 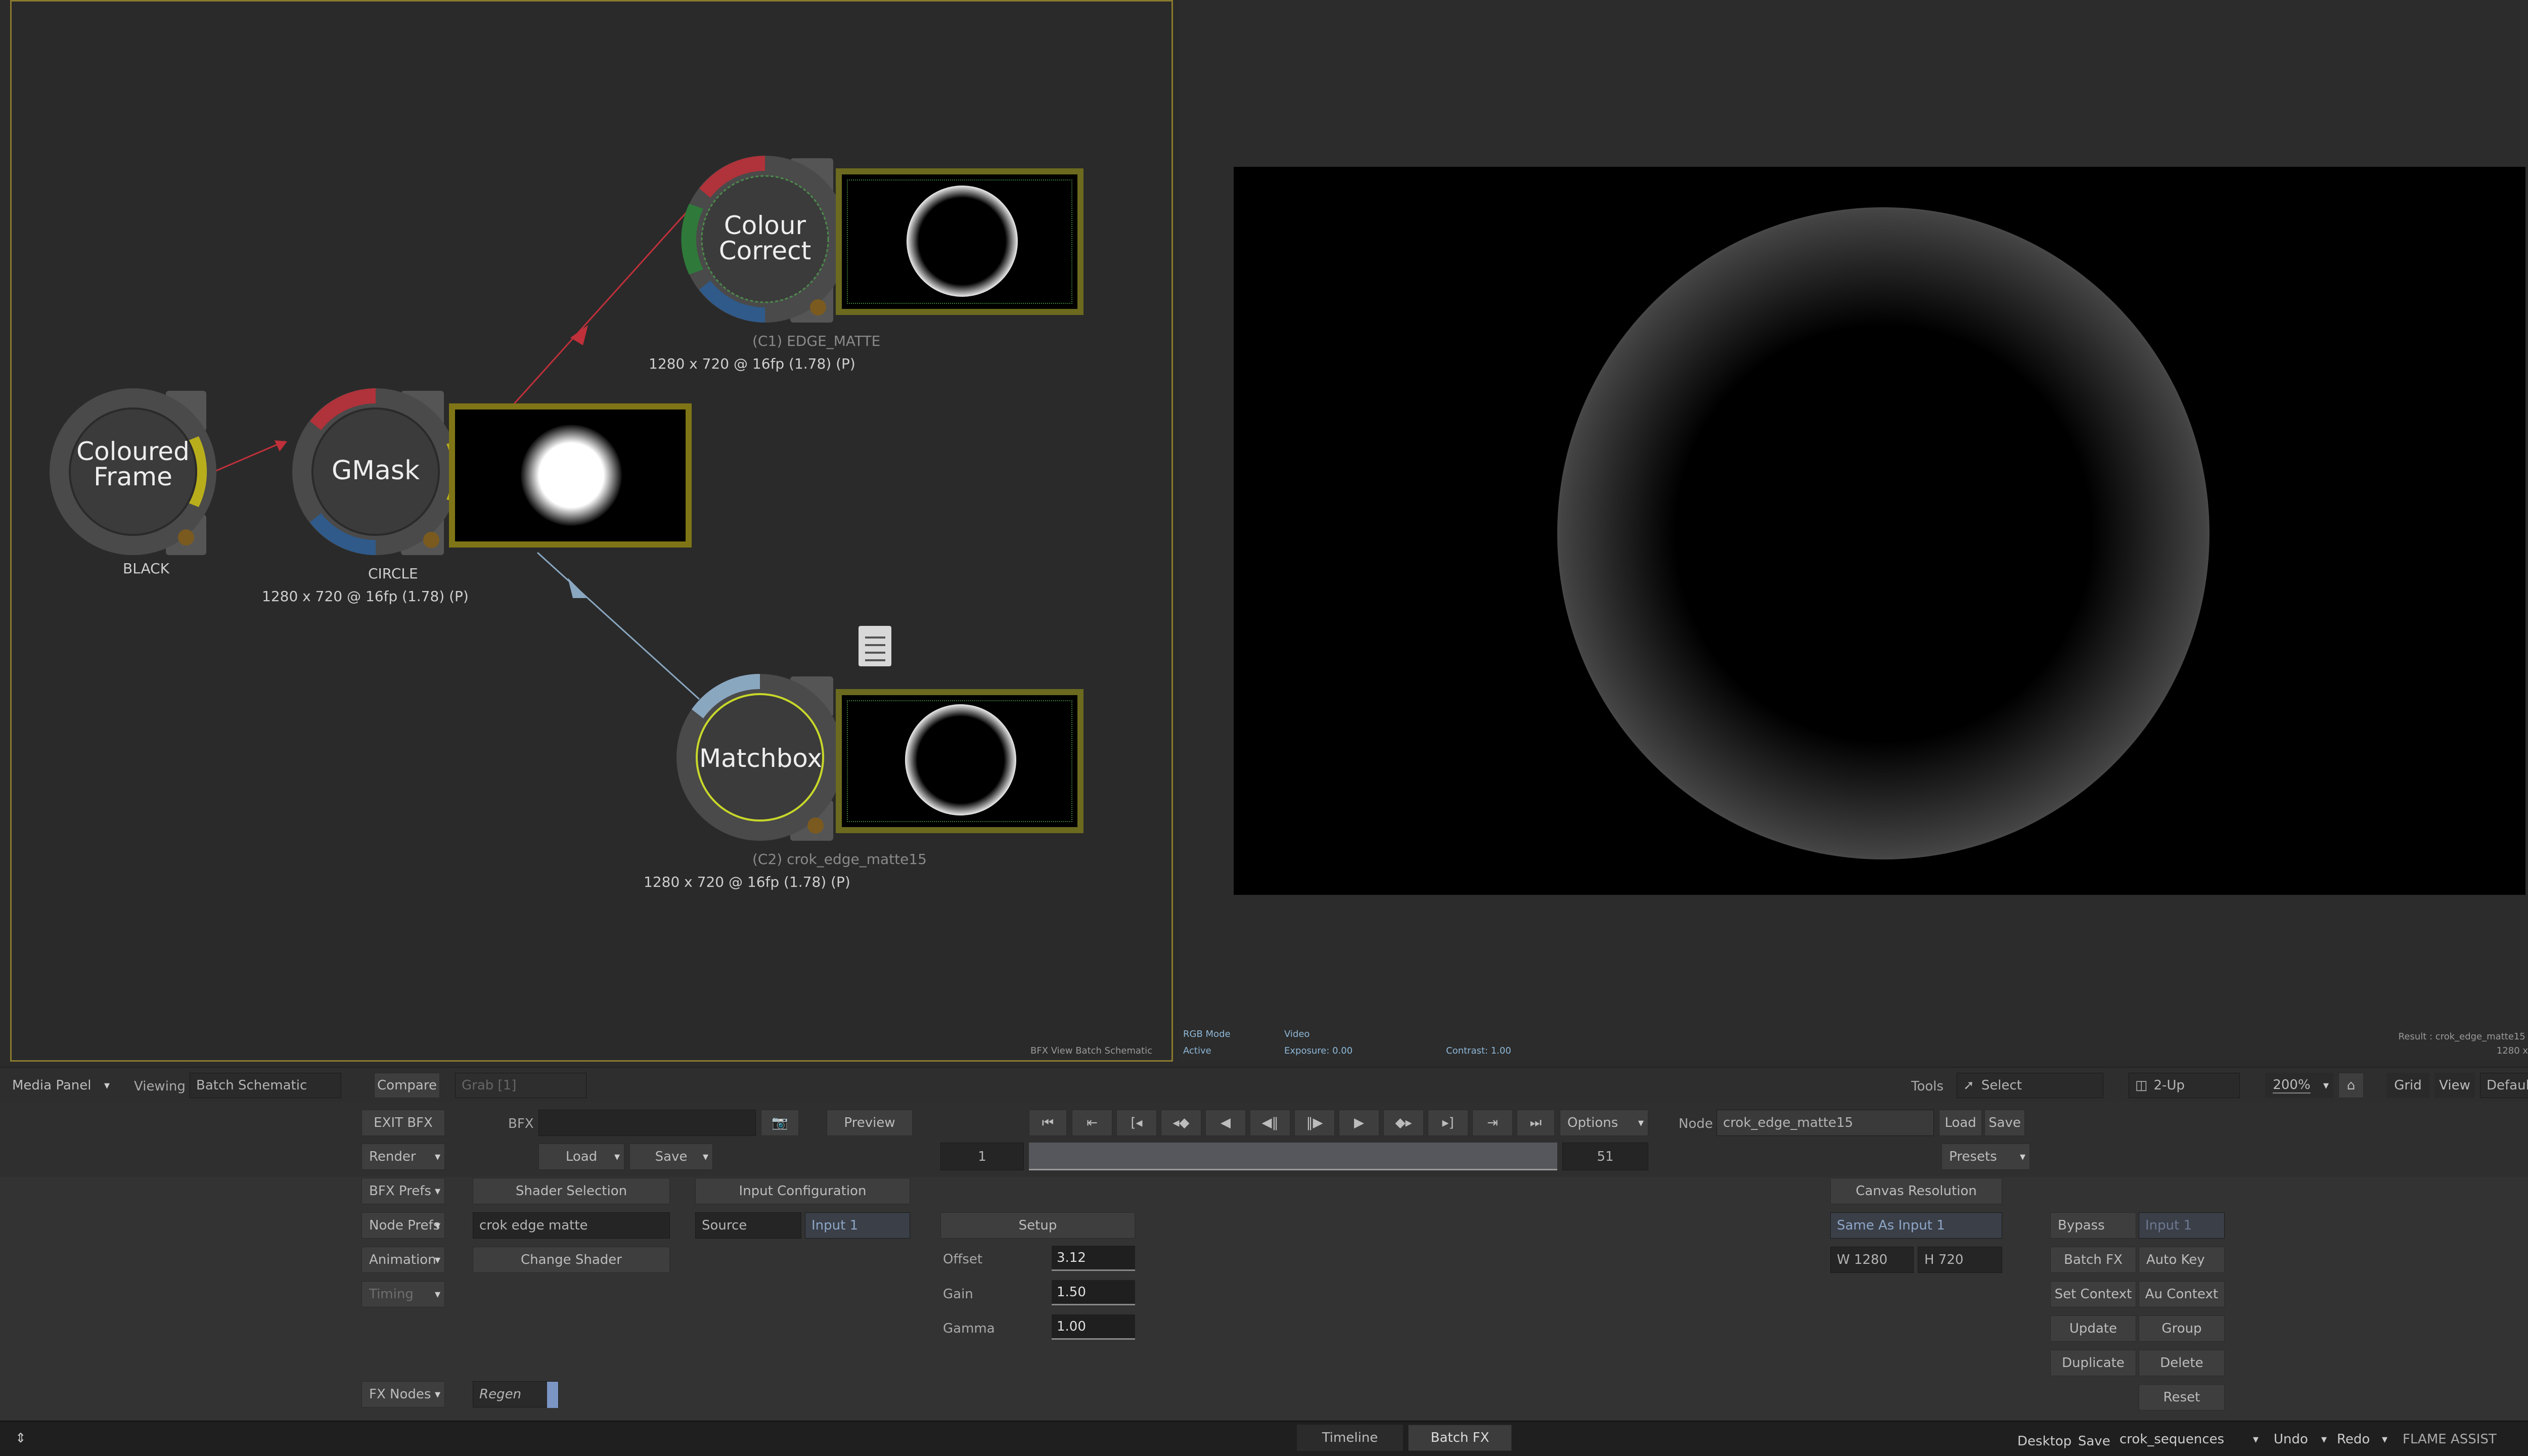 I want to click on step-back-icon: ◀‖, so click(x=1270, y=1123).